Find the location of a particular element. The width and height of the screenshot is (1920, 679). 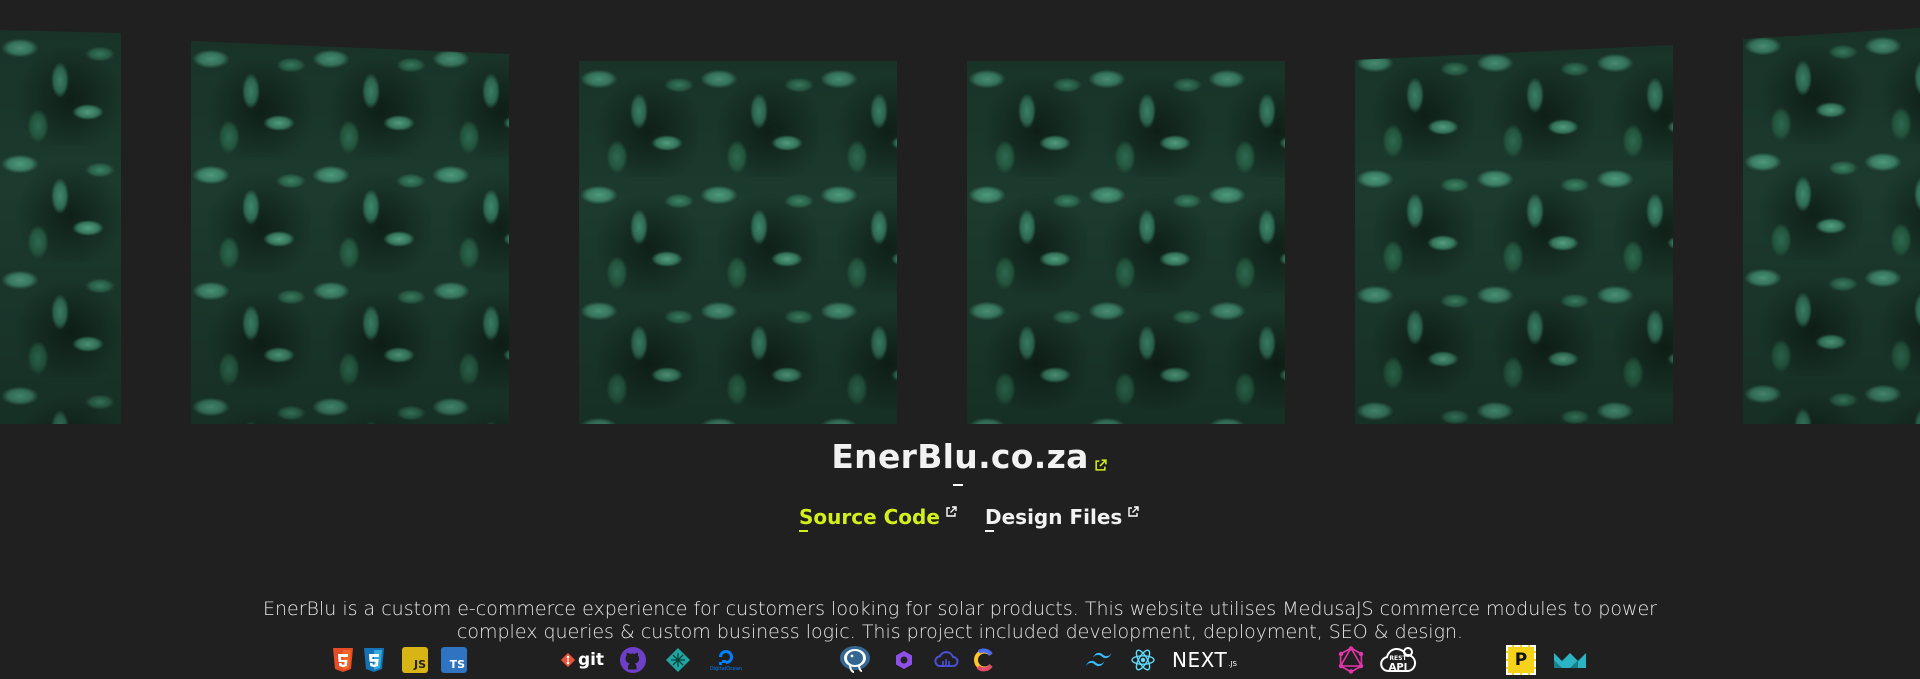

m-logo-icon is located at coordinates (1571, 660).